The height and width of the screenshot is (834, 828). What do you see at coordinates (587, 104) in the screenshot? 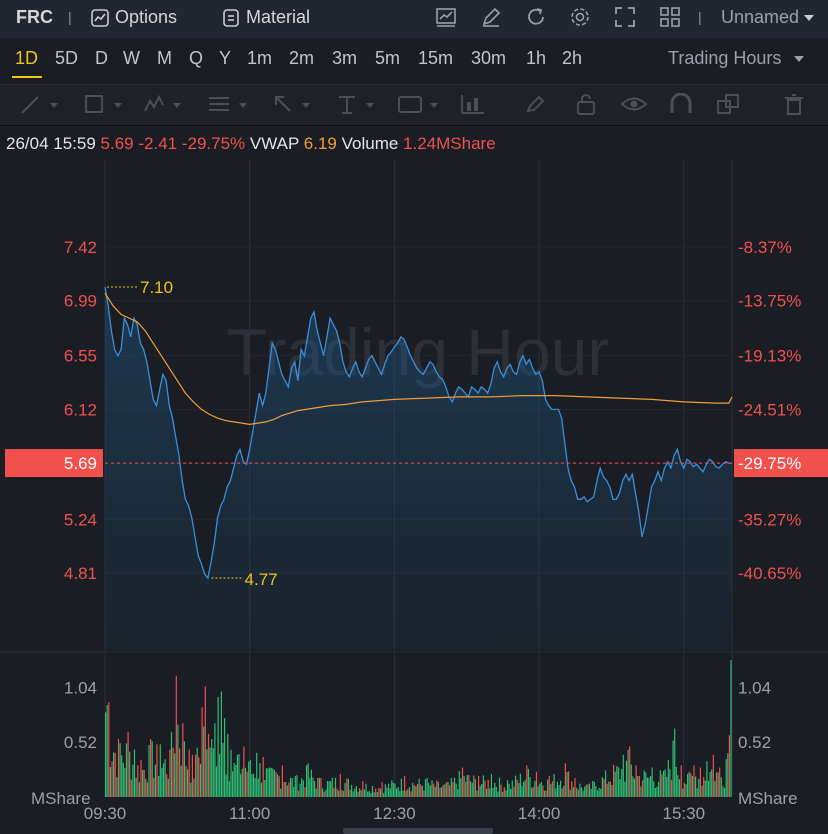
I see `lock-icon` at bounding box center [587, 104].